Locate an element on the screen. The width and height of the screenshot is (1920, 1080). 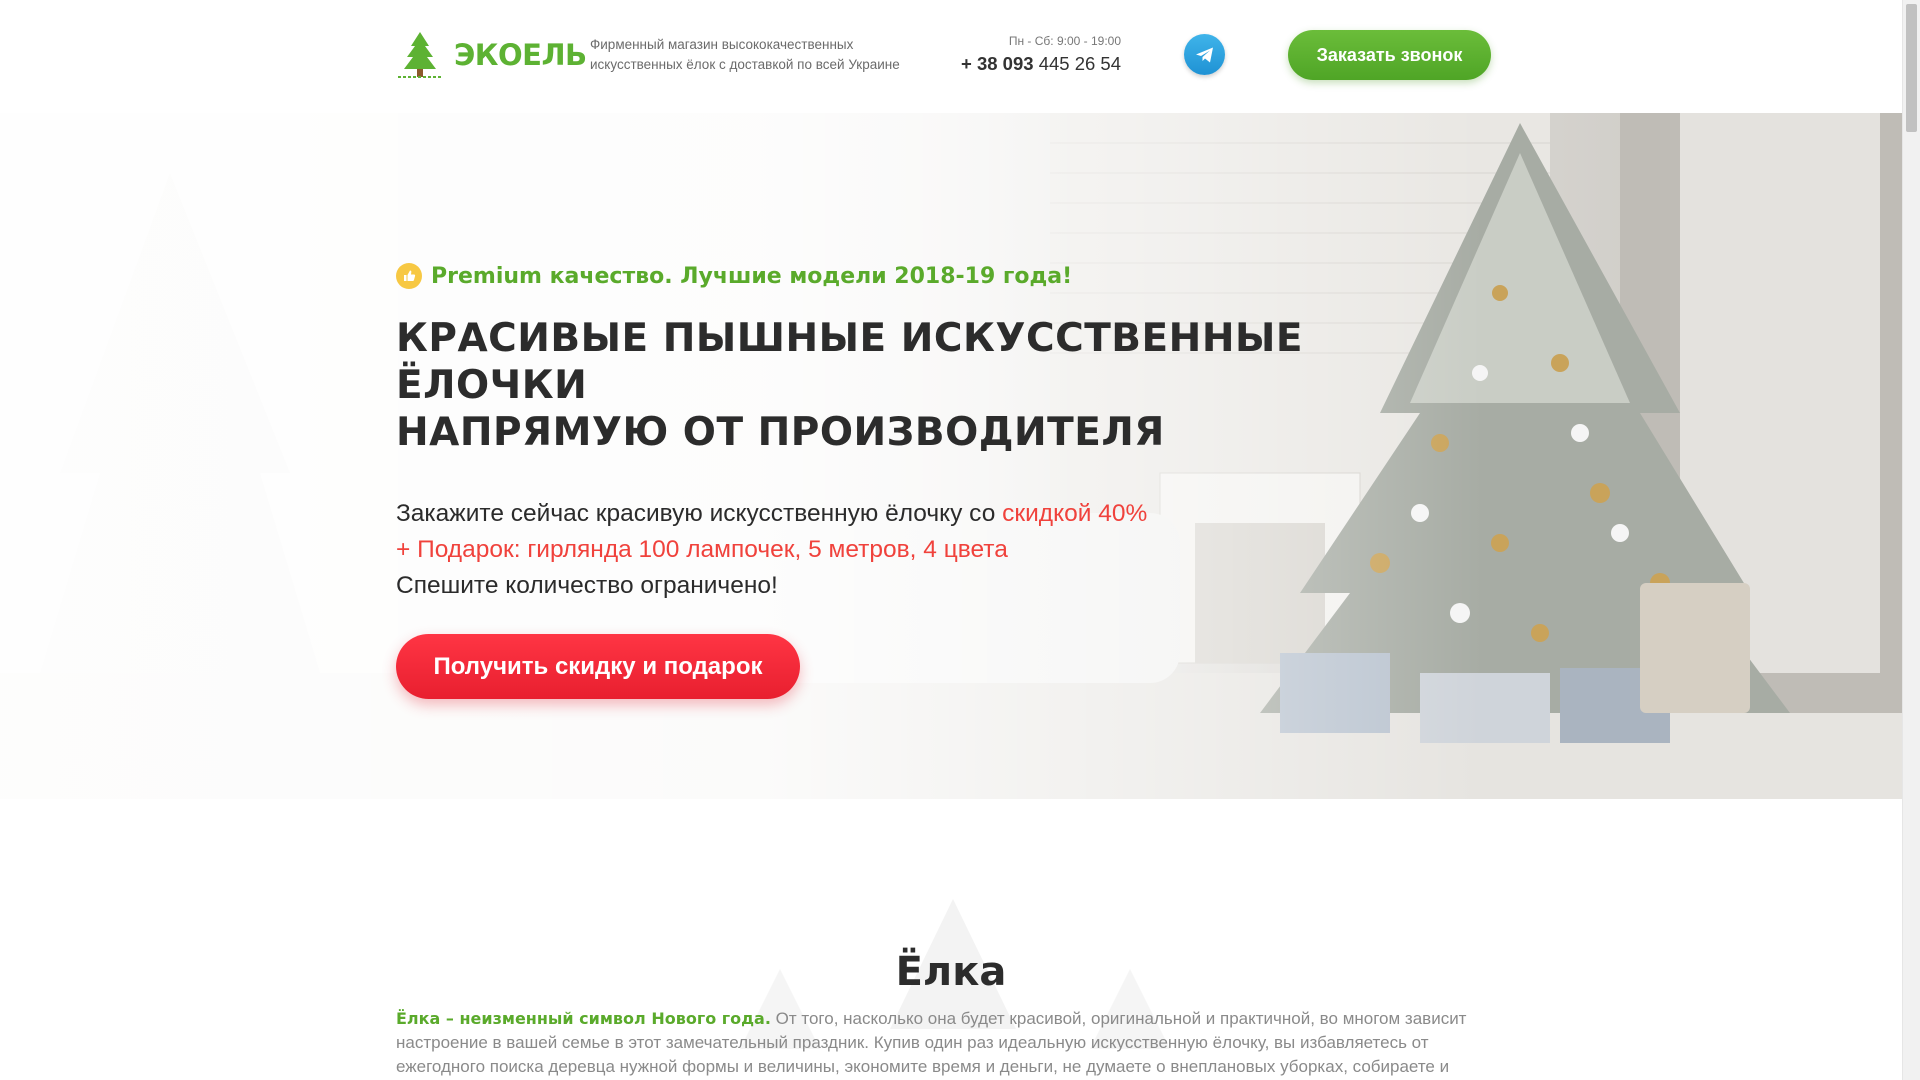
offer-discount: скидкой 40% is located at coordinates (1075, 513).